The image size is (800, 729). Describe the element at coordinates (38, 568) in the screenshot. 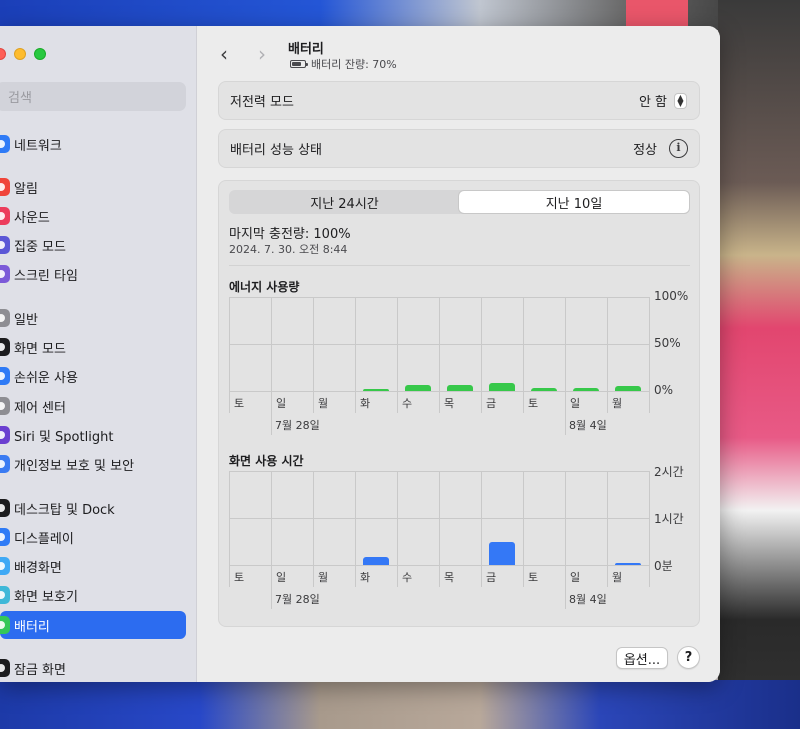

I see `sidebar-item-label: 배경화면` at that location.